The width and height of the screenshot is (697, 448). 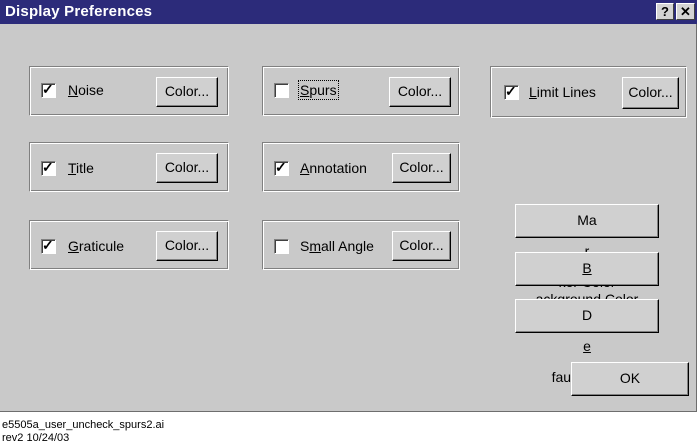 What do you see at coordinates (318, 90) in the screenshot?
I see `spurs-label: Spurs` at bounding box center [318, 90].